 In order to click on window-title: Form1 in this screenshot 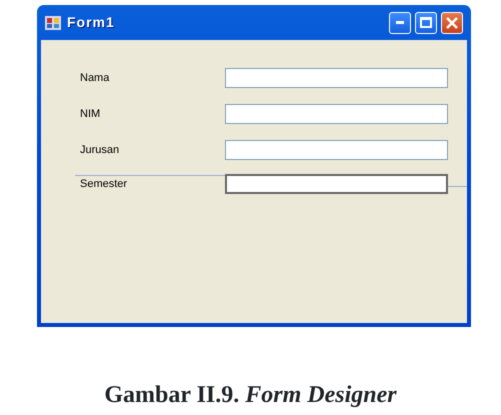, I will do `click(91, 22)`.